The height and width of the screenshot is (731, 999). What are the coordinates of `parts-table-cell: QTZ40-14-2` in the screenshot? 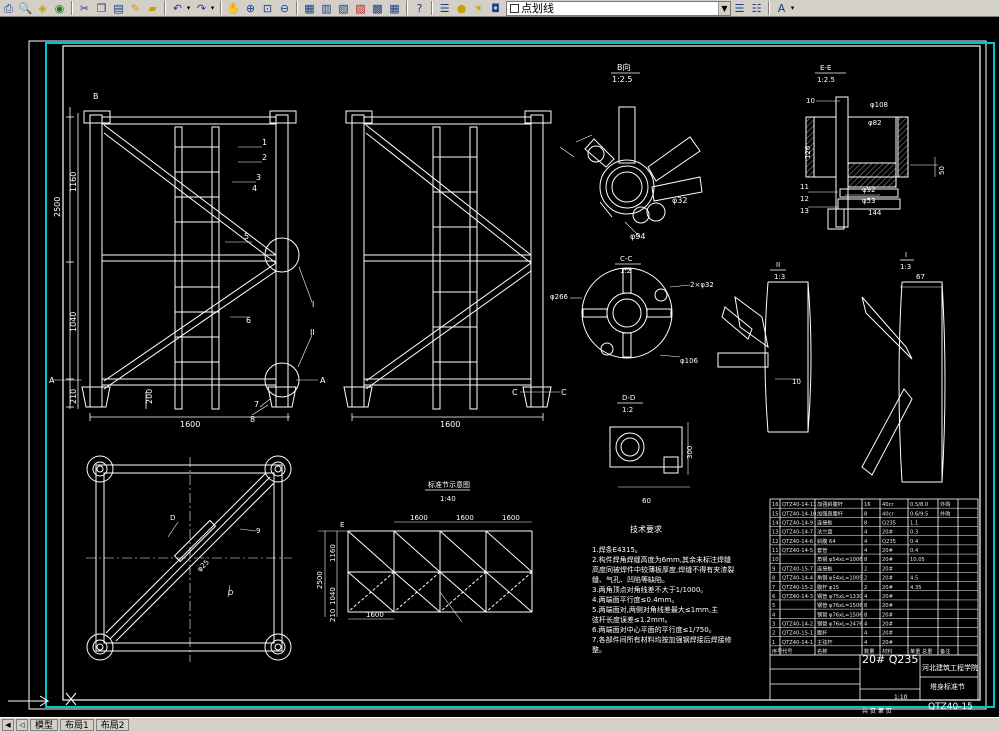 It's located at (797, 624).